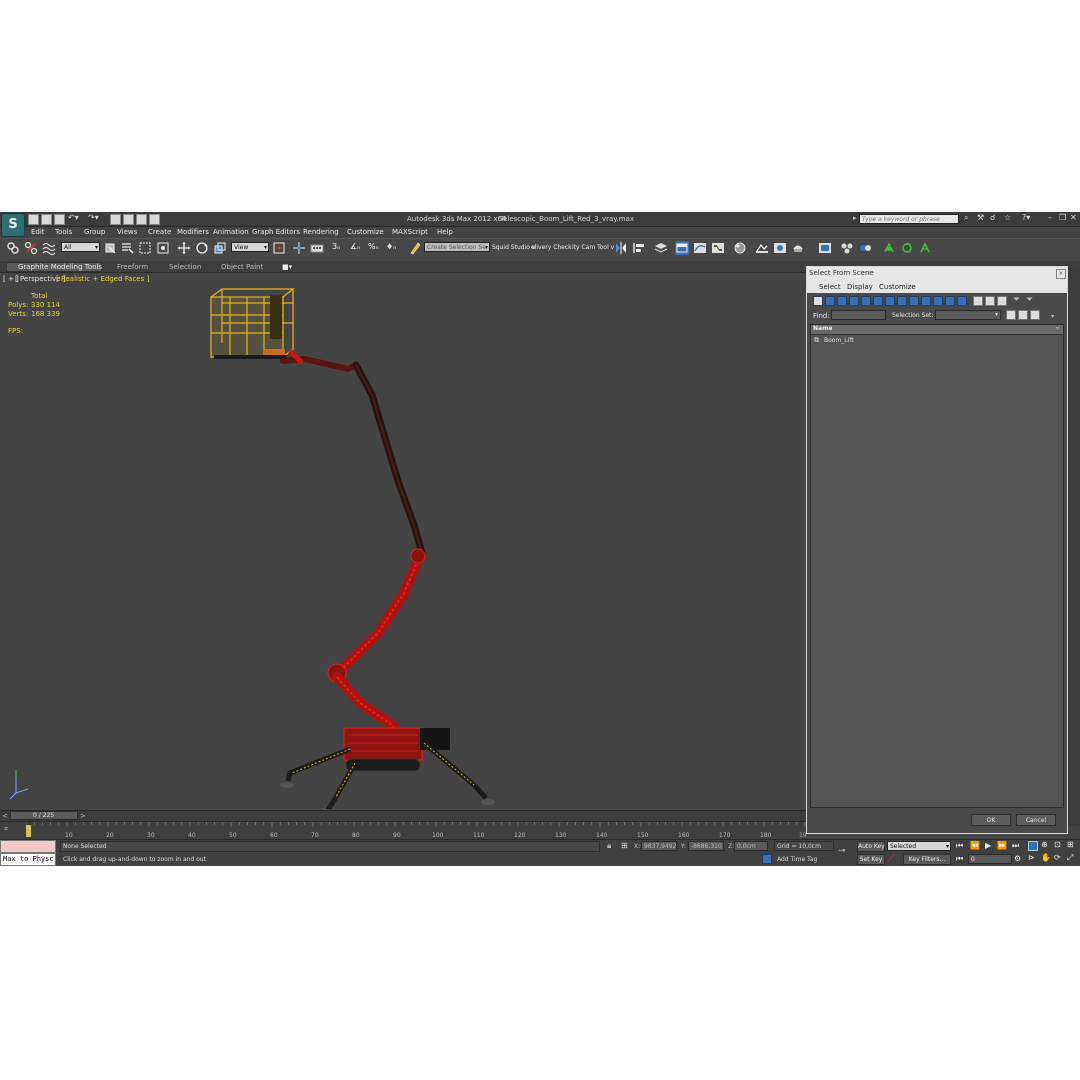  Describe the element at coordinates (978, 301) in the screenshot. I see `display-none-icon` at that location.